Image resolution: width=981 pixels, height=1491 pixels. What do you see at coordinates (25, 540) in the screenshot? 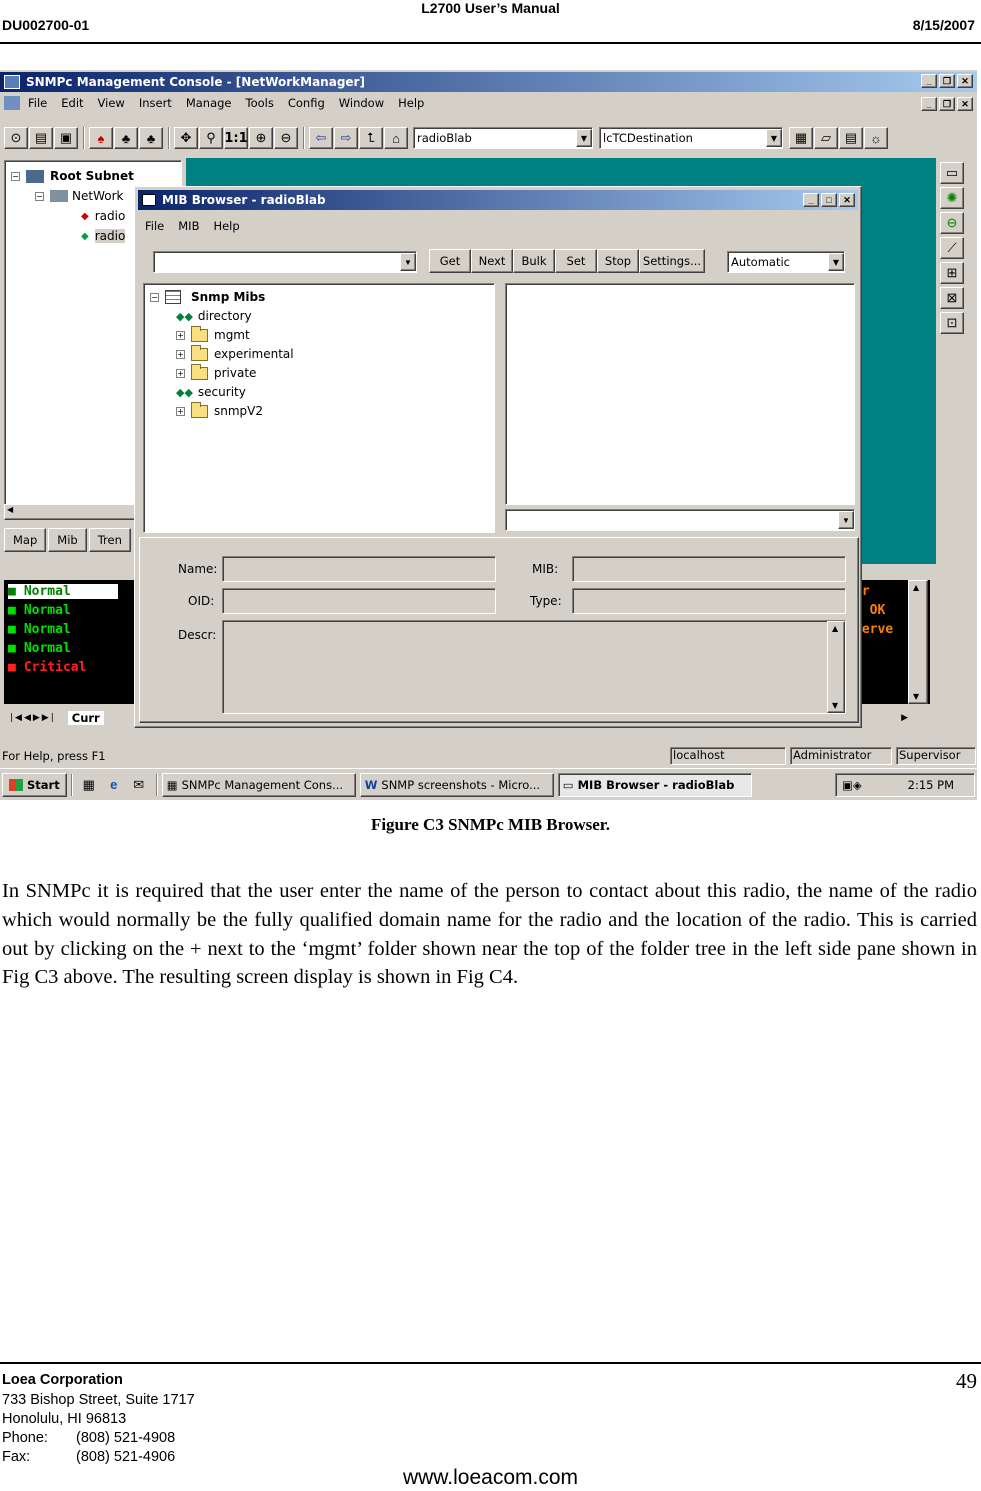
I see `tab-map: Map` at bounding box center [25, 540].